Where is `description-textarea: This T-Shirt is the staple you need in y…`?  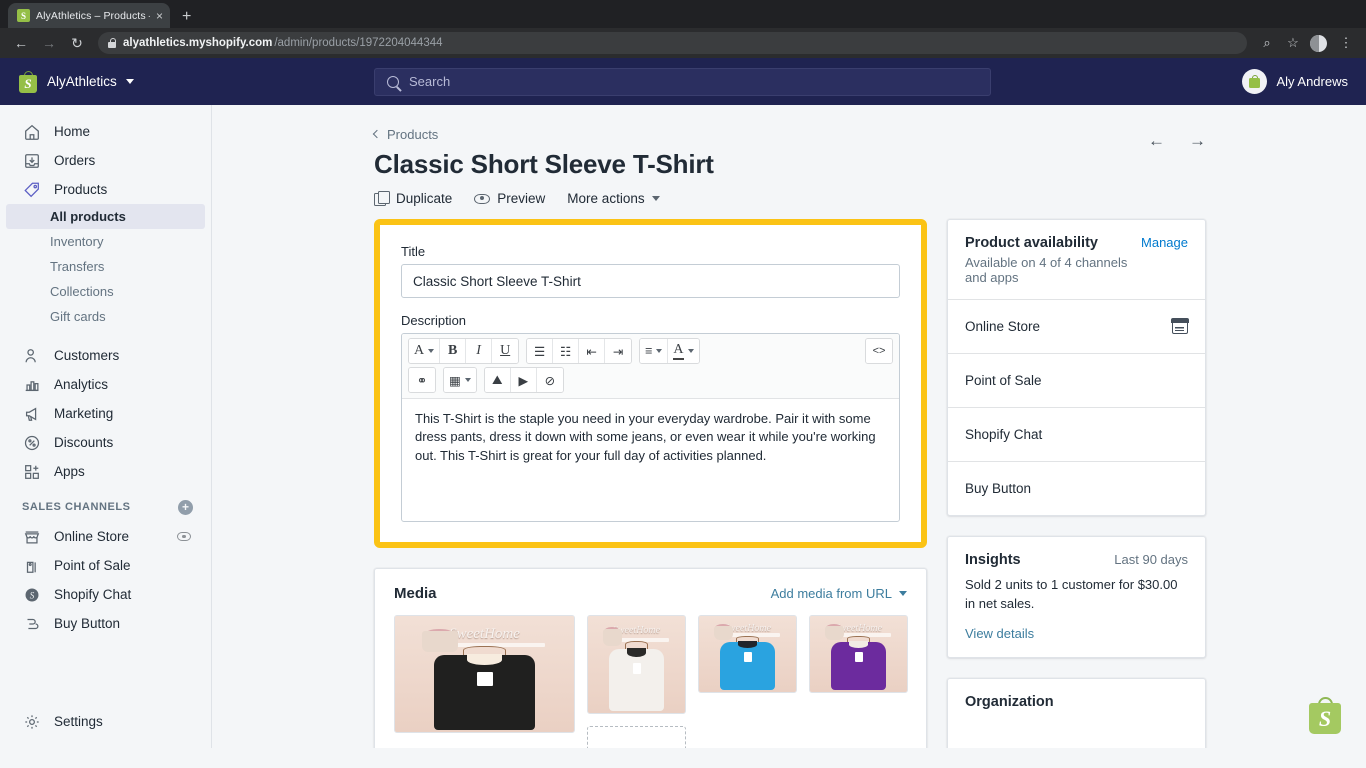
description-textarea: This T-Shirt is the staple you need in y… is located at coordinates (650, 460).